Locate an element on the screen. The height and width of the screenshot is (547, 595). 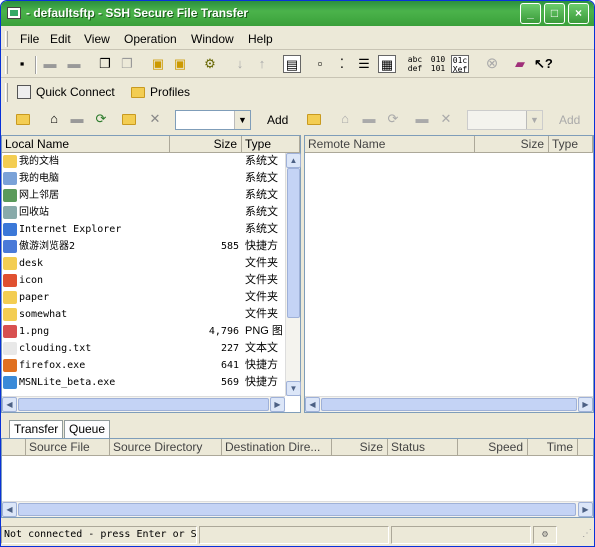
remote-hscroll-thumb is located at coordinates (449, 404).